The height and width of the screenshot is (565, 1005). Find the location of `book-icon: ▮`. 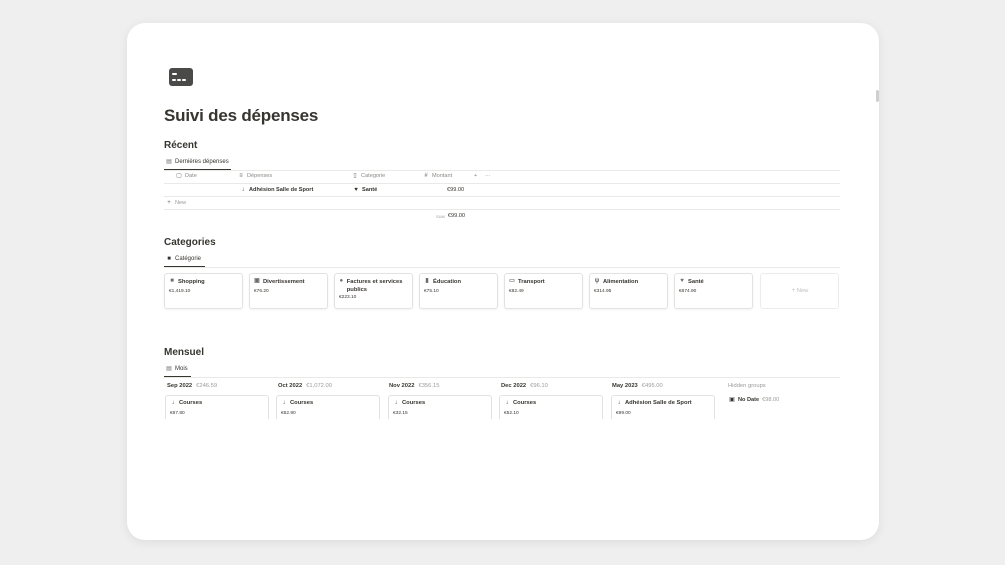

book-icon: ▮ is located at coordinates (427, 281).